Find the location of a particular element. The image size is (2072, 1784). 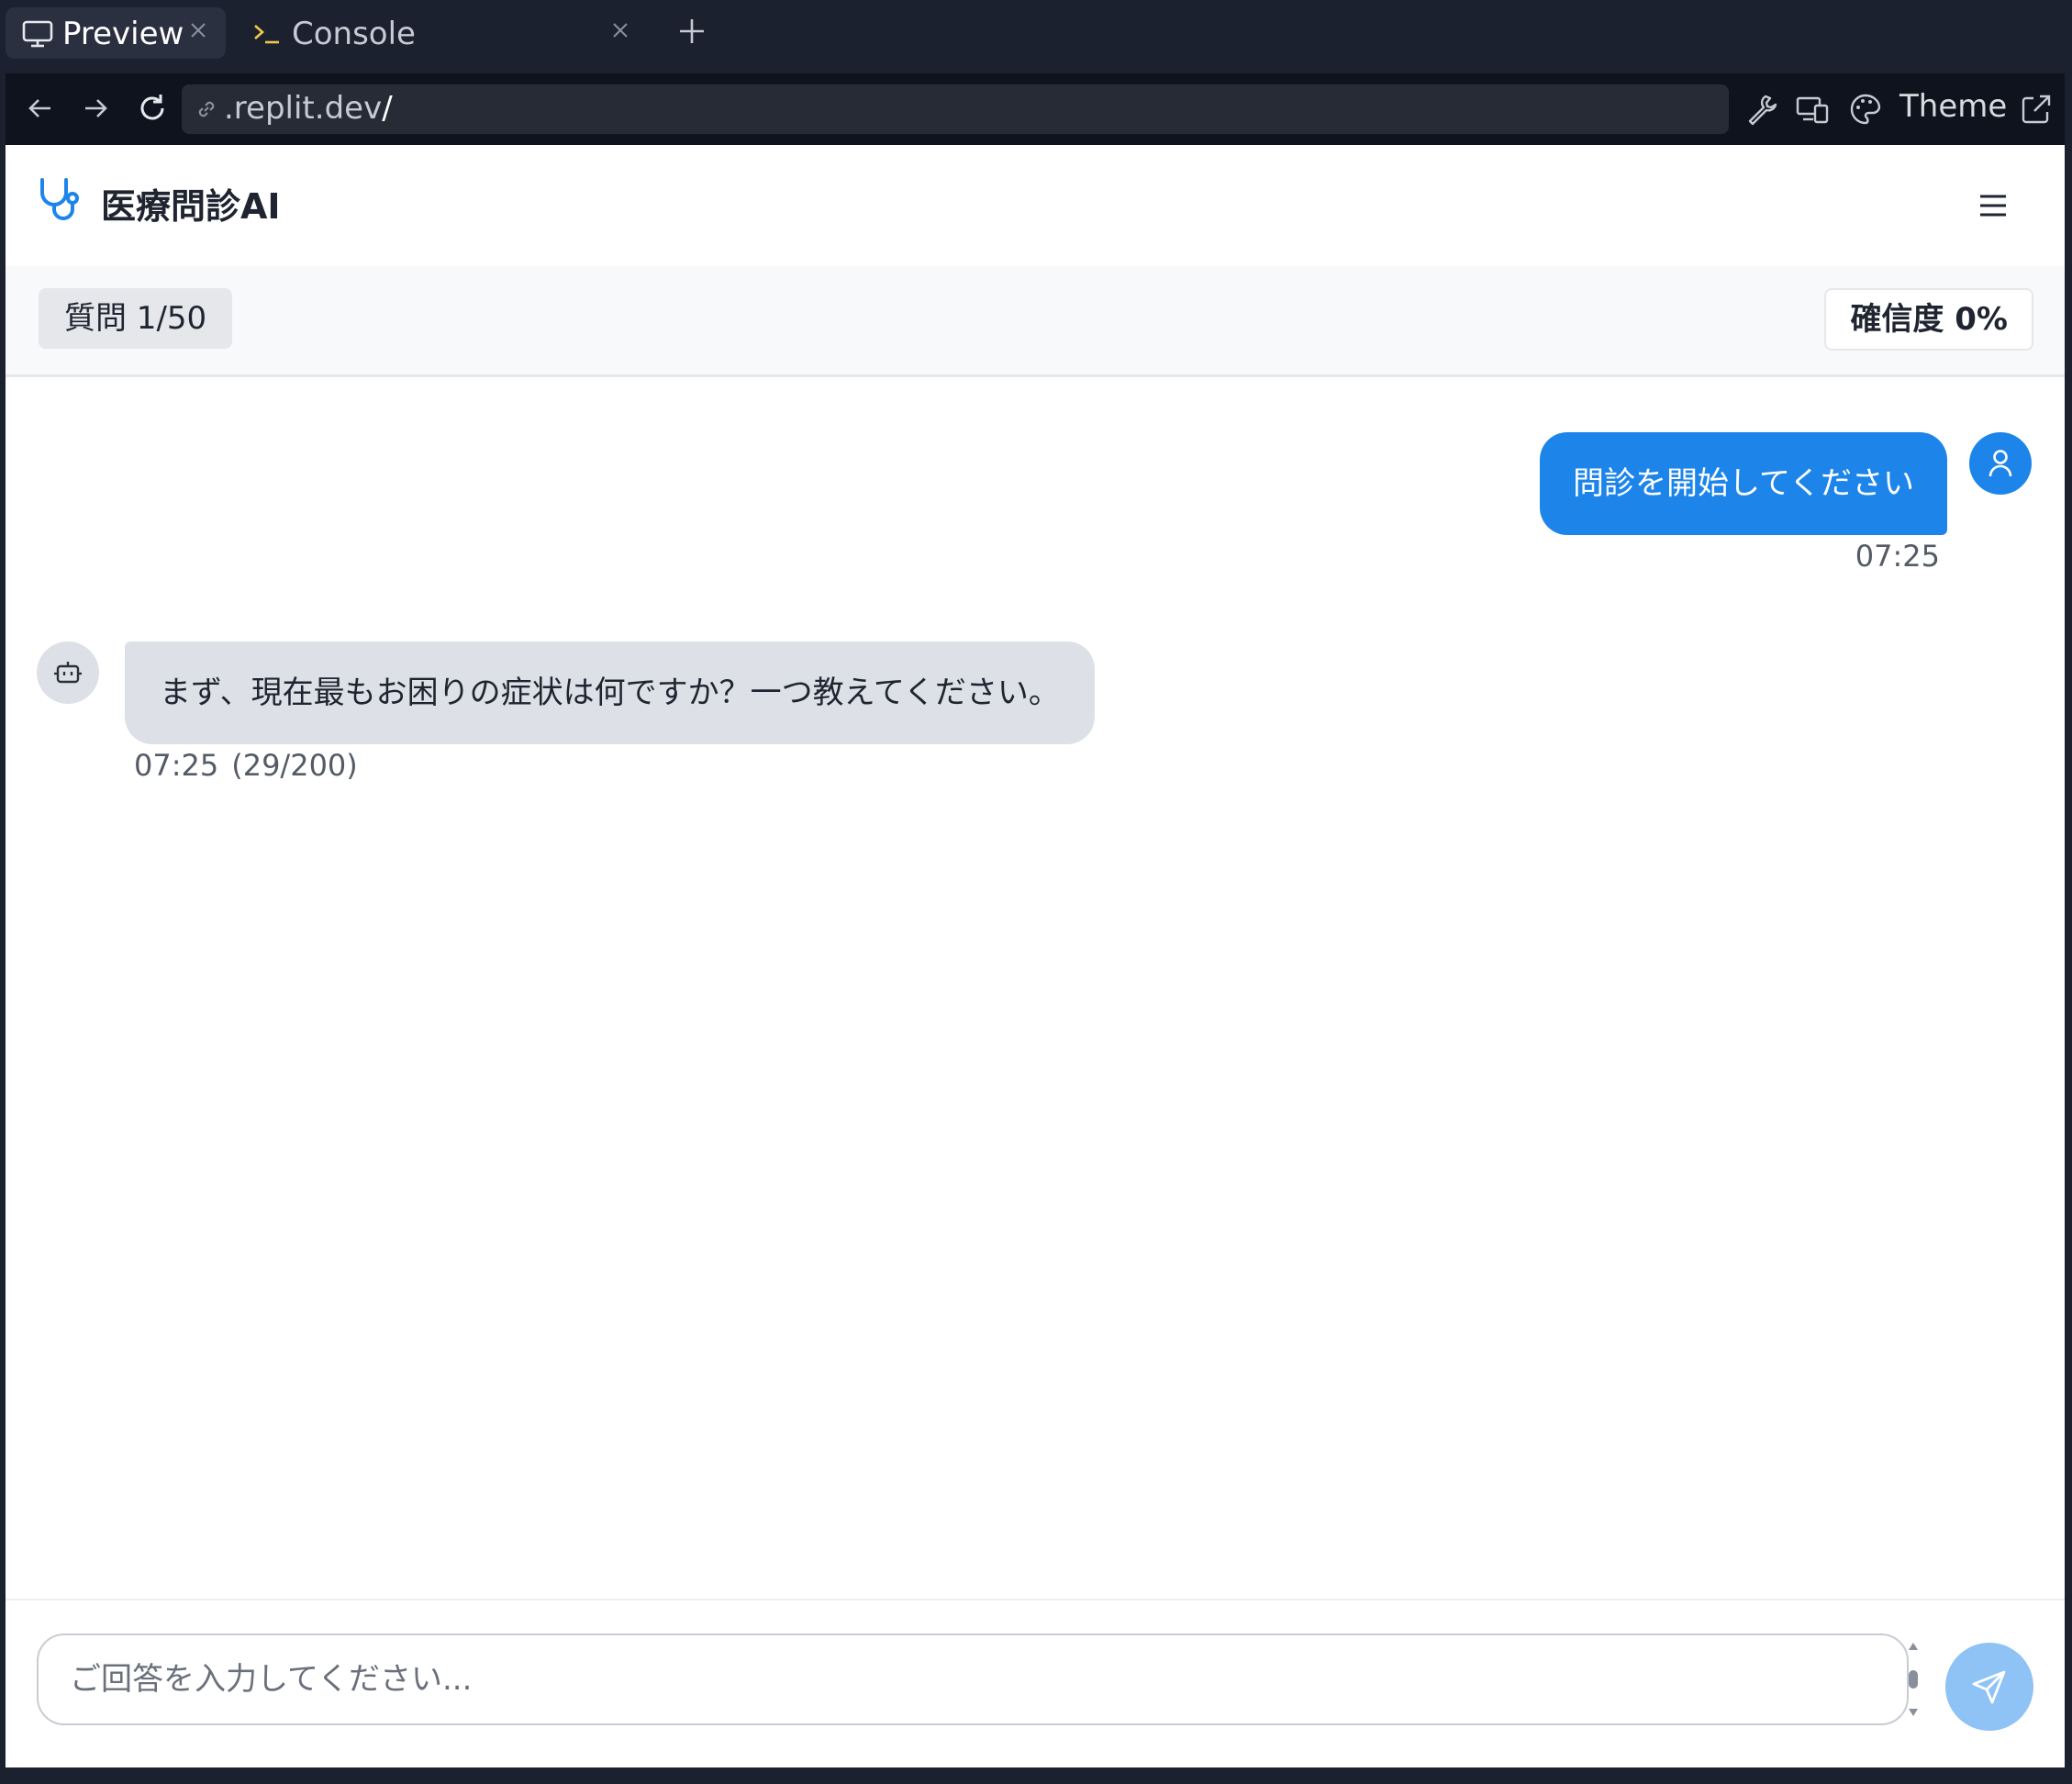

tab-preview-label: Preview is located at coordinates (123, 34).